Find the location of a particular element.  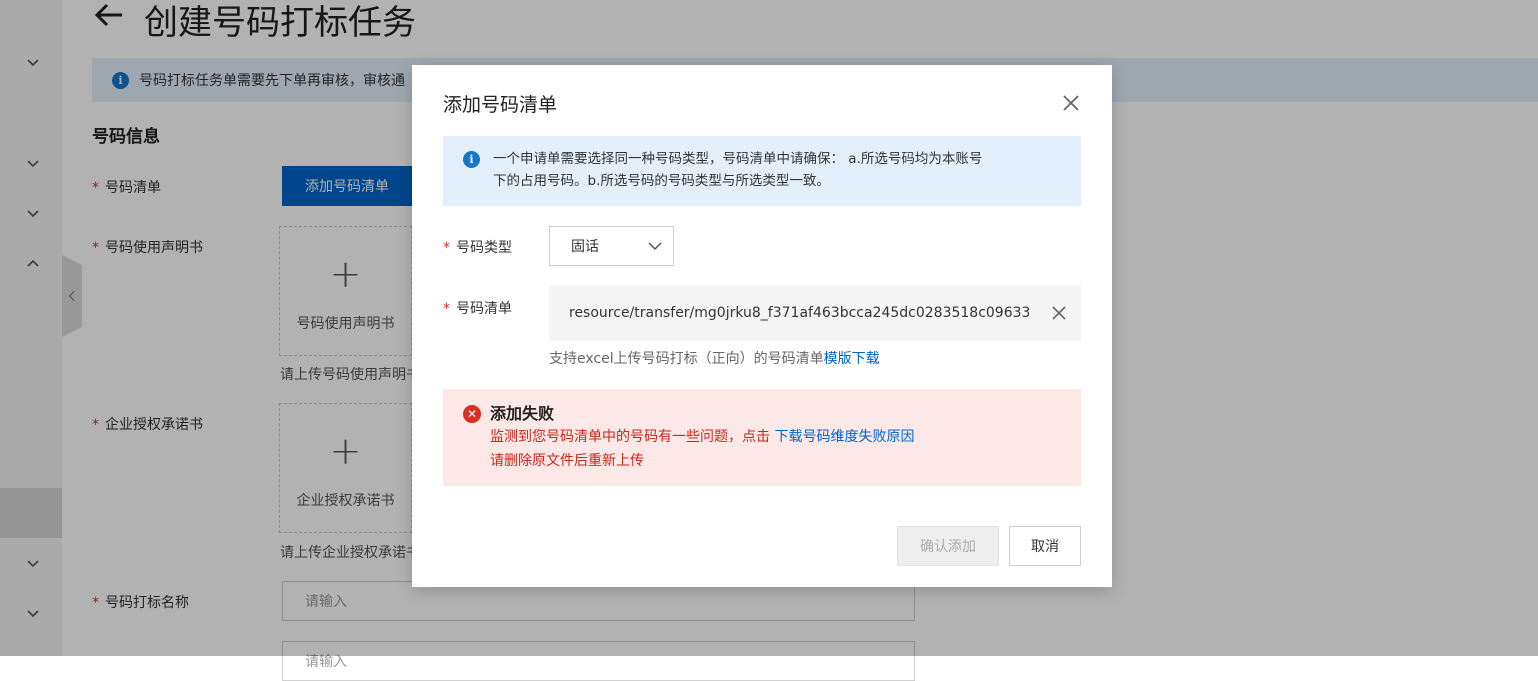

select-value: 固话 is located at coordinates (585, 247).